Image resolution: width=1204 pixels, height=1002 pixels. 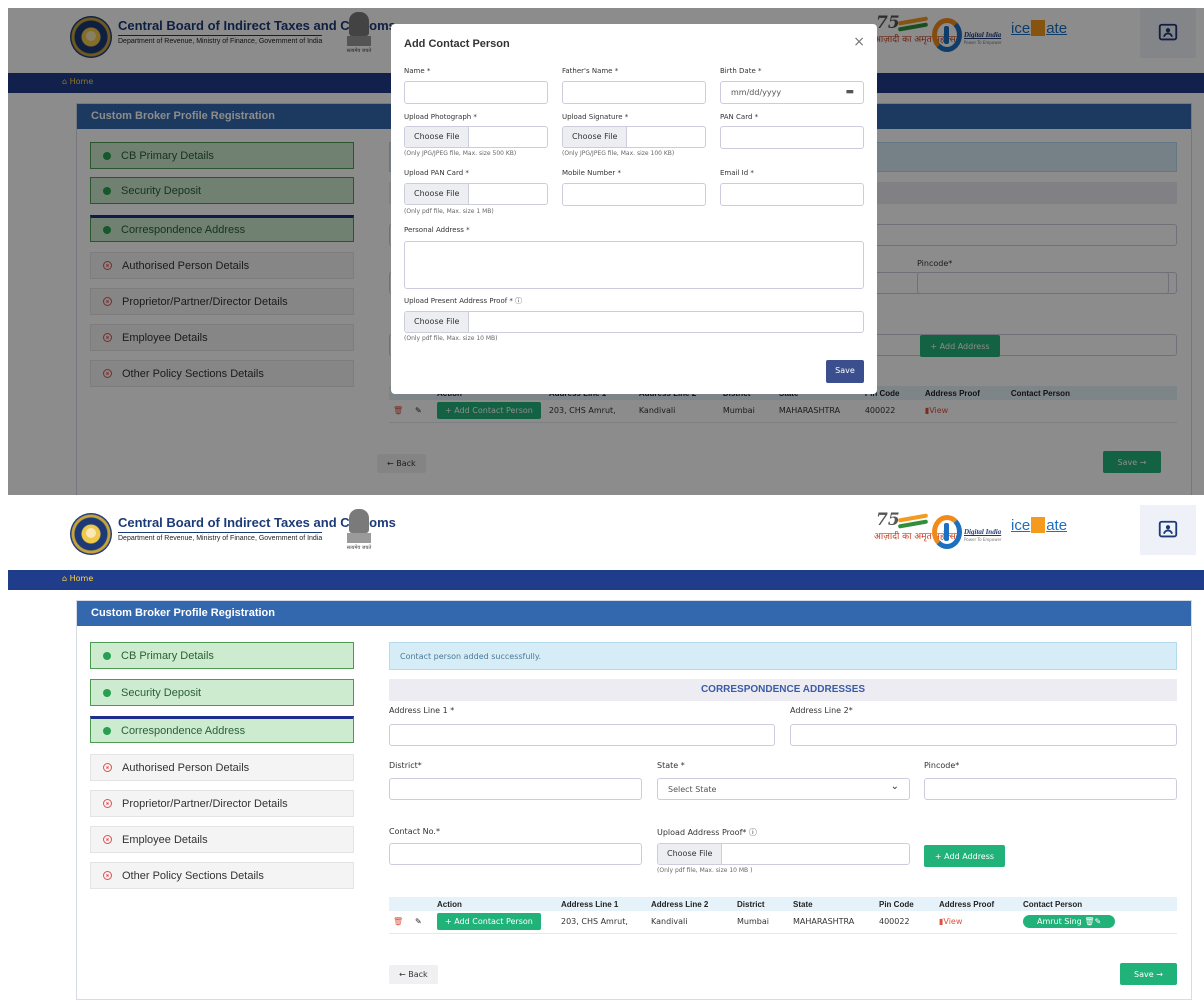 I want to click on contact-input, so click(x=515, y=854).